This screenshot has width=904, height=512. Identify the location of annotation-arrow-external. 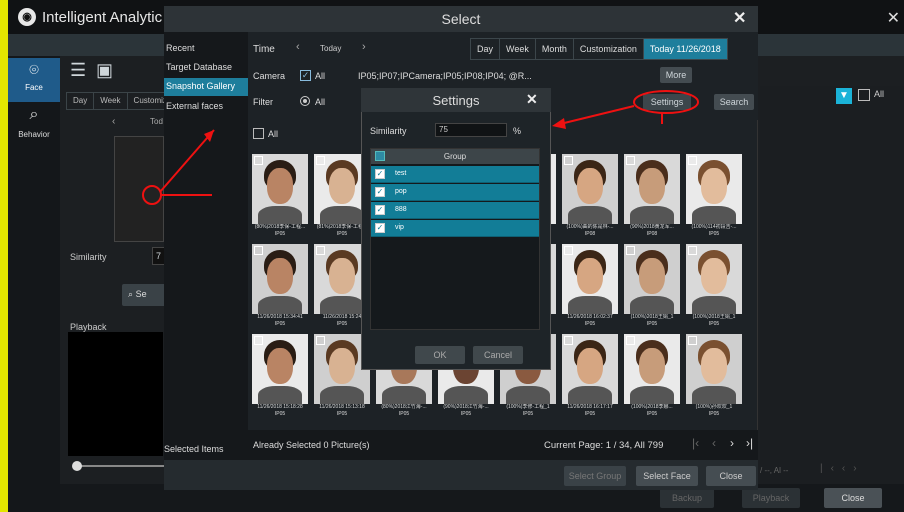
(187, 161).